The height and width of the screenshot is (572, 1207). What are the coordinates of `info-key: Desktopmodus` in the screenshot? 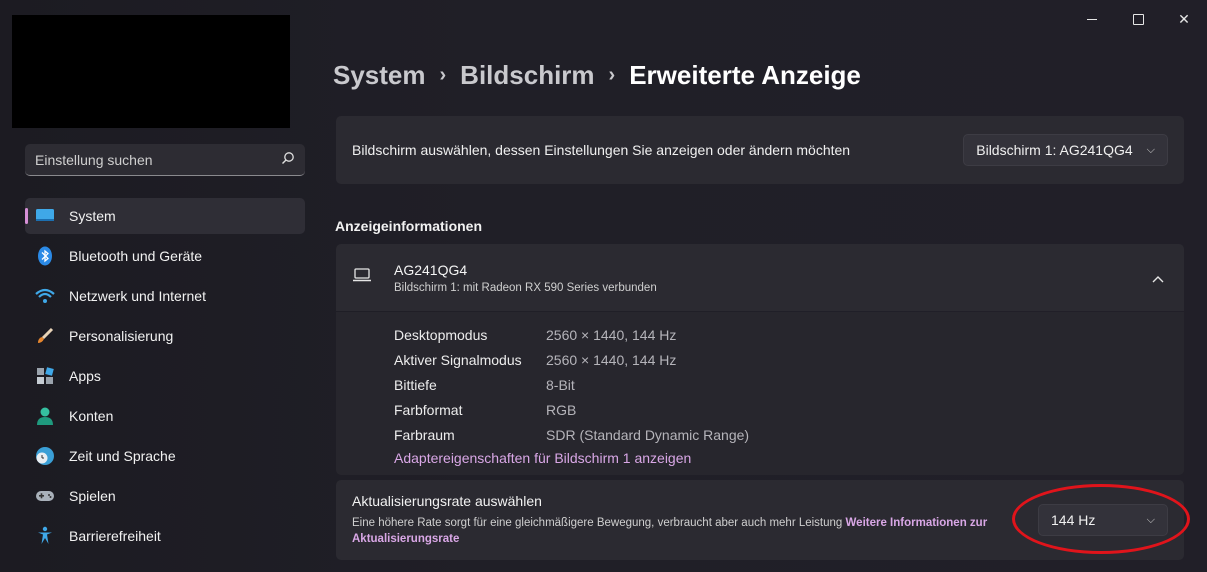 It's located at (441, 334).